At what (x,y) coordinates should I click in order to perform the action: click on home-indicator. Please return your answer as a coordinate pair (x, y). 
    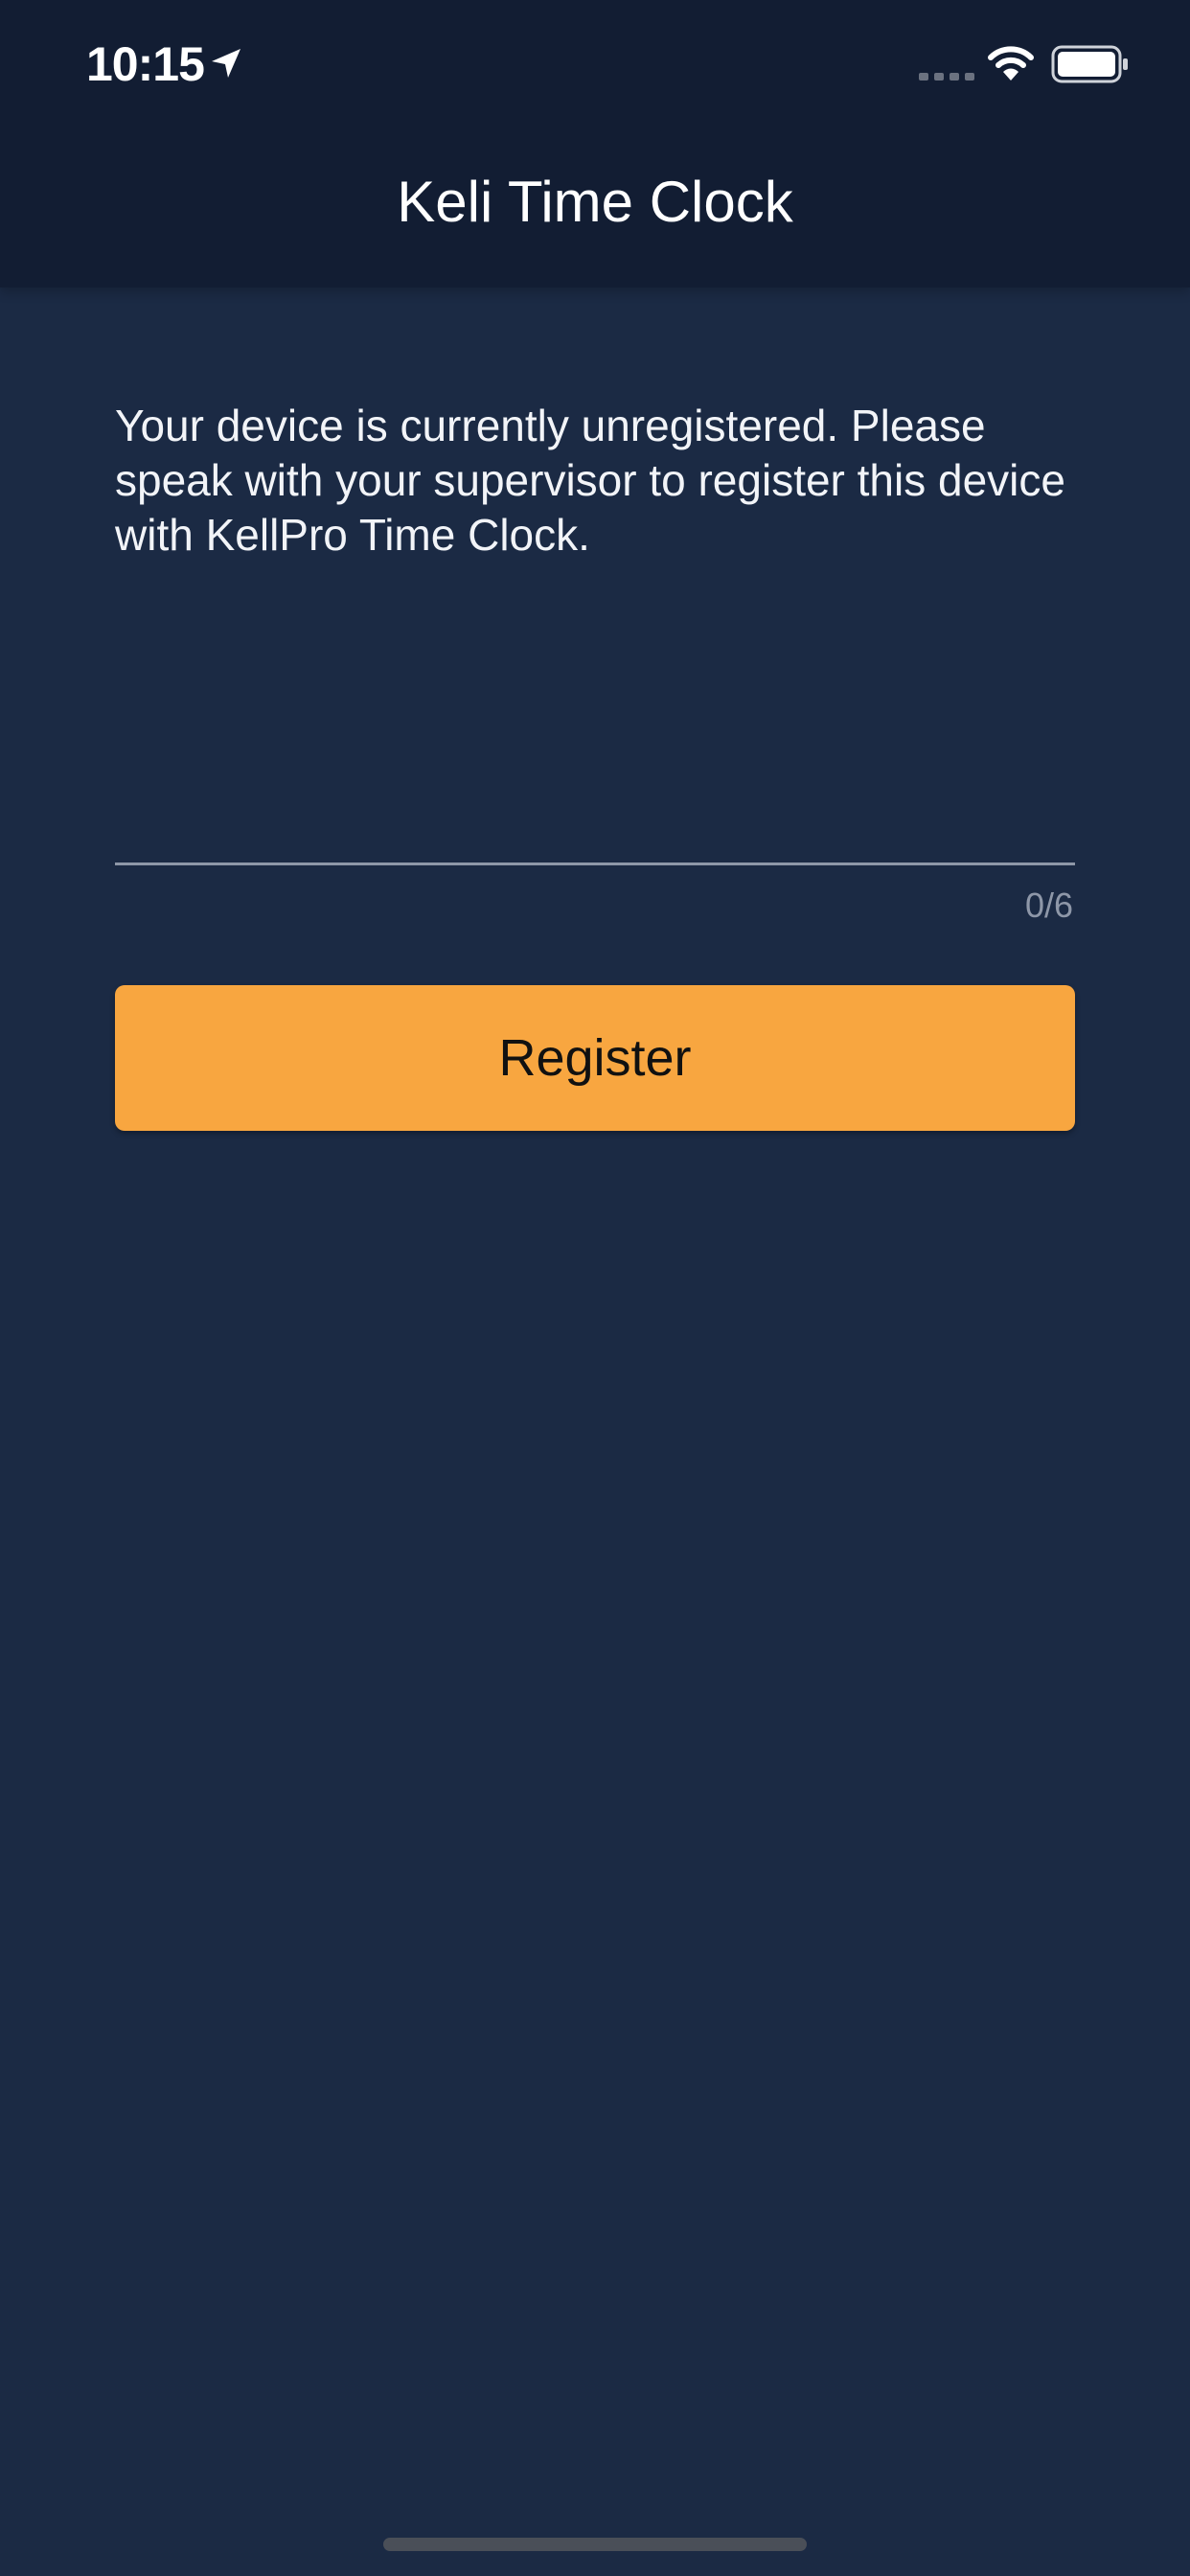
    Looking at the image, I should click on (595, 2544).